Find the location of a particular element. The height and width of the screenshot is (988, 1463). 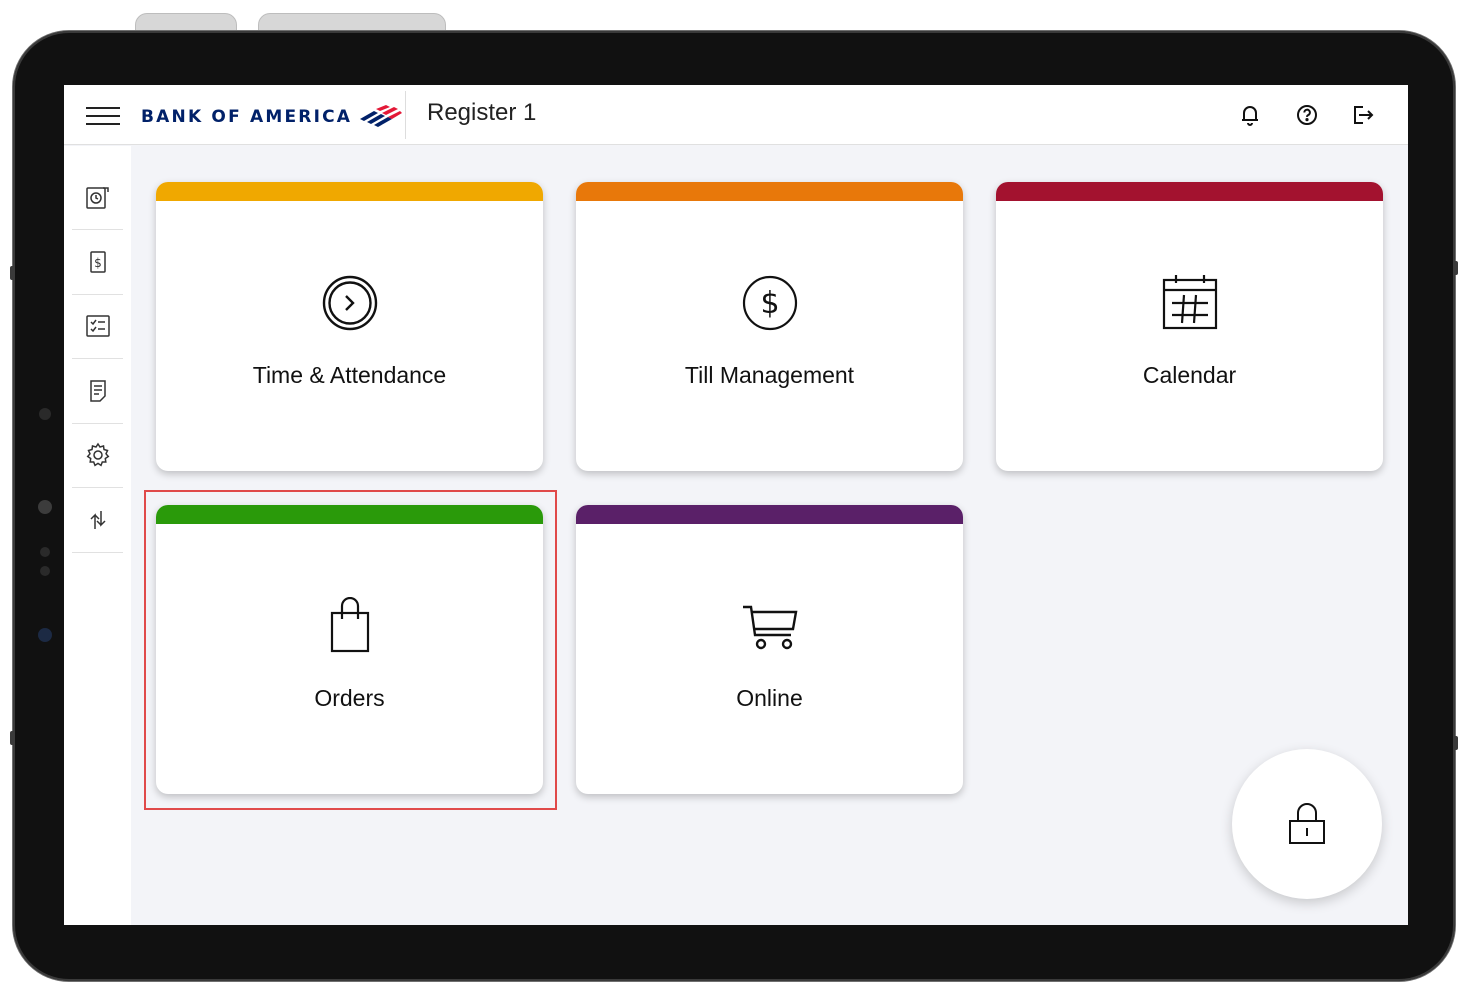

tile-calendar: Calendar is located at coordinates (1189, 326).